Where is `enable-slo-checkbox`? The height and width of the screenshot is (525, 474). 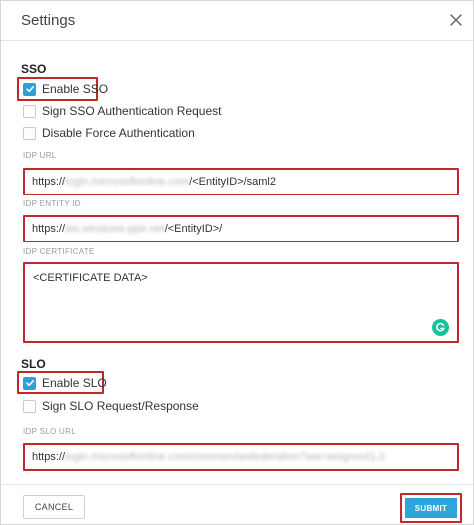
enable-slo-checkbox is located at coordinates (29, 383).